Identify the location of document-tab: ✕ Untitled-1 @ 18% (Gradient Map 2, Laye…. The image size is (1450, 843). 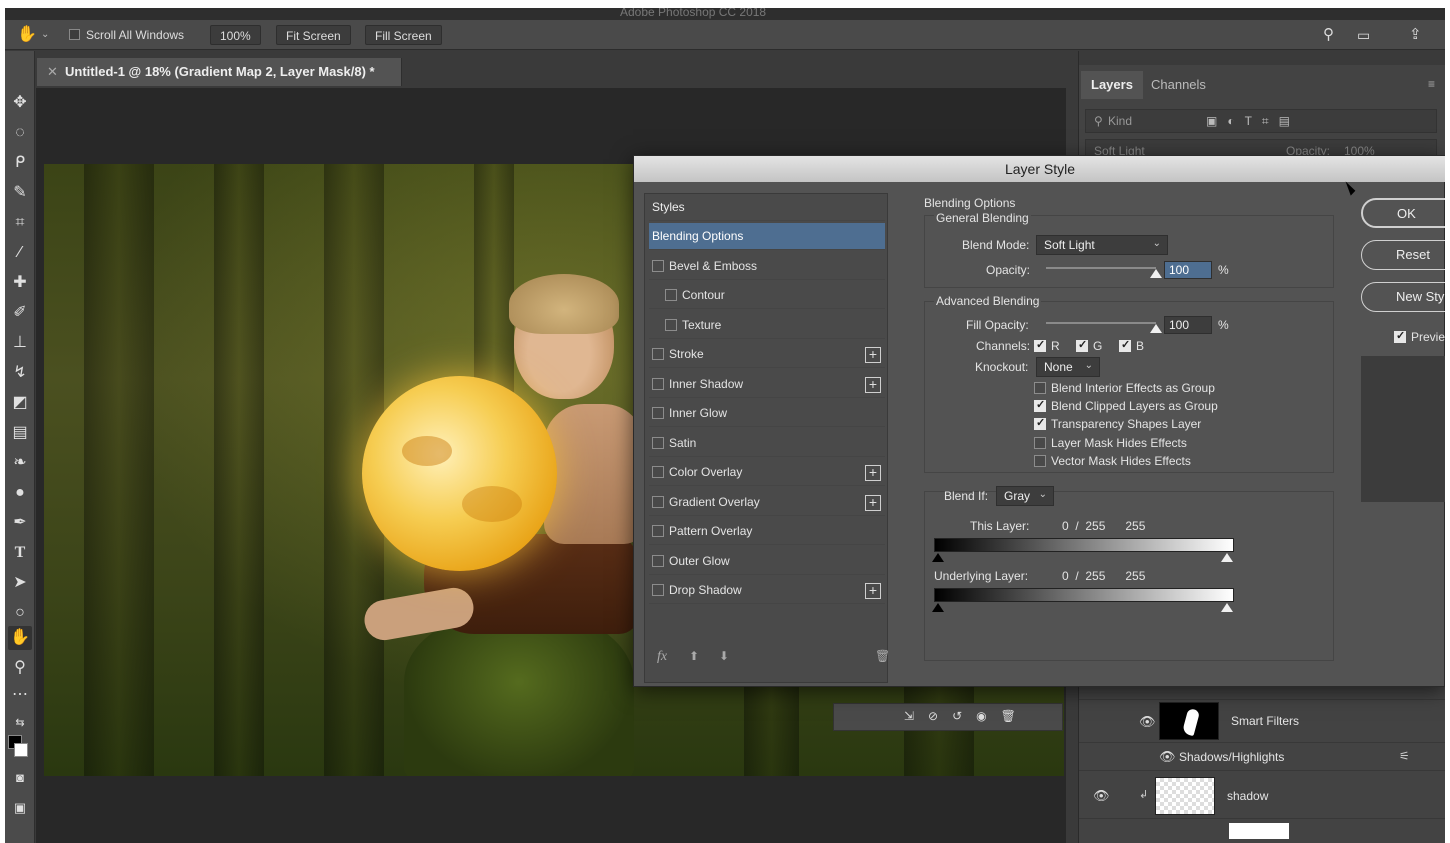
(219, 72).